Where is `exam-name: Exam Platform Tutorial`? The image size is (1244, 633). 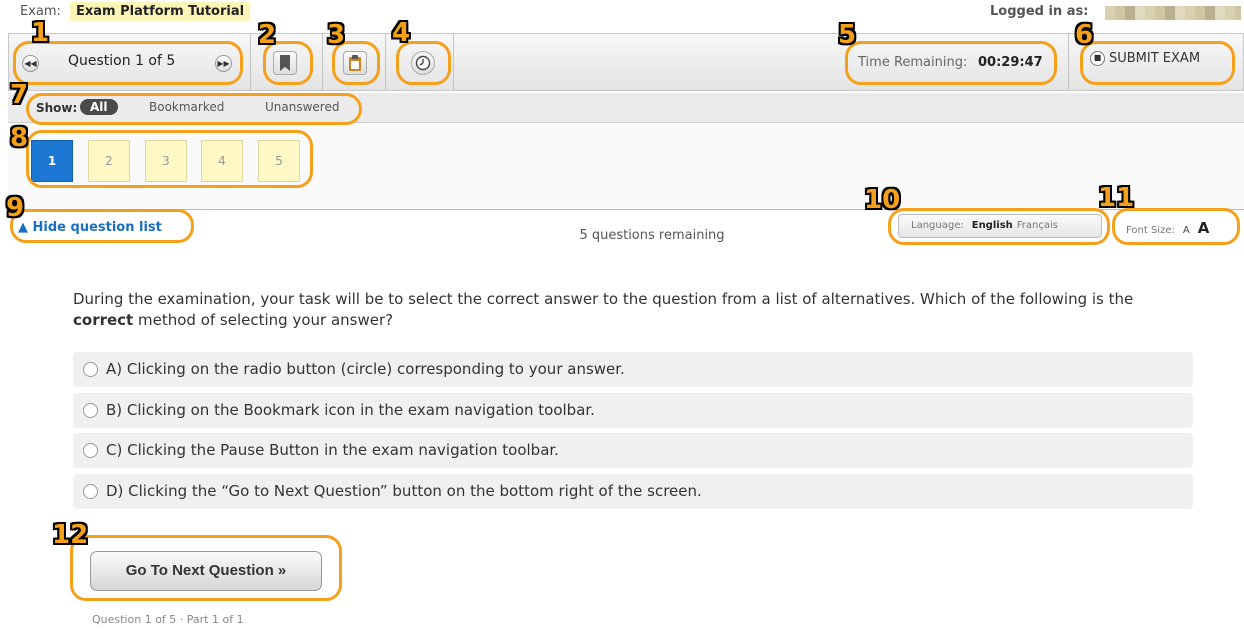 exam-name: Exam Platform Tutorial is located at coordinates (160, 11).